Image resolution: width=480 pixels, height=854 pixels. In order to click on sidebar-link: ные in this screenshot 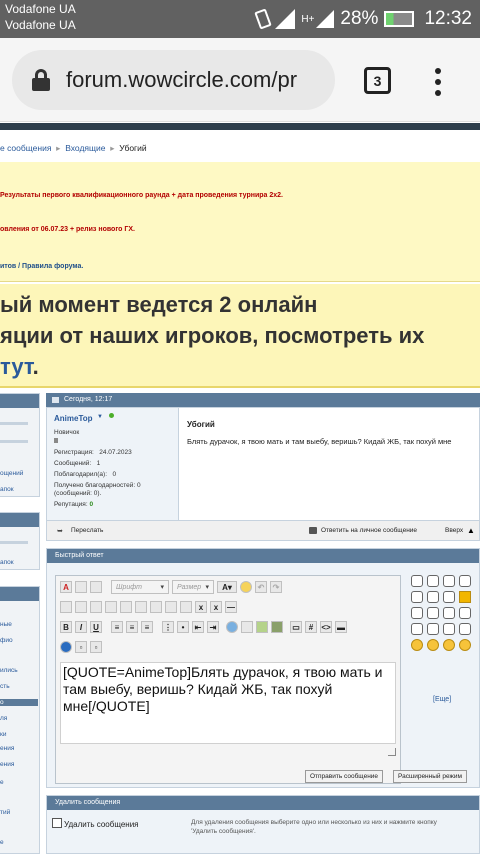, I will do `click(6, 624)`.